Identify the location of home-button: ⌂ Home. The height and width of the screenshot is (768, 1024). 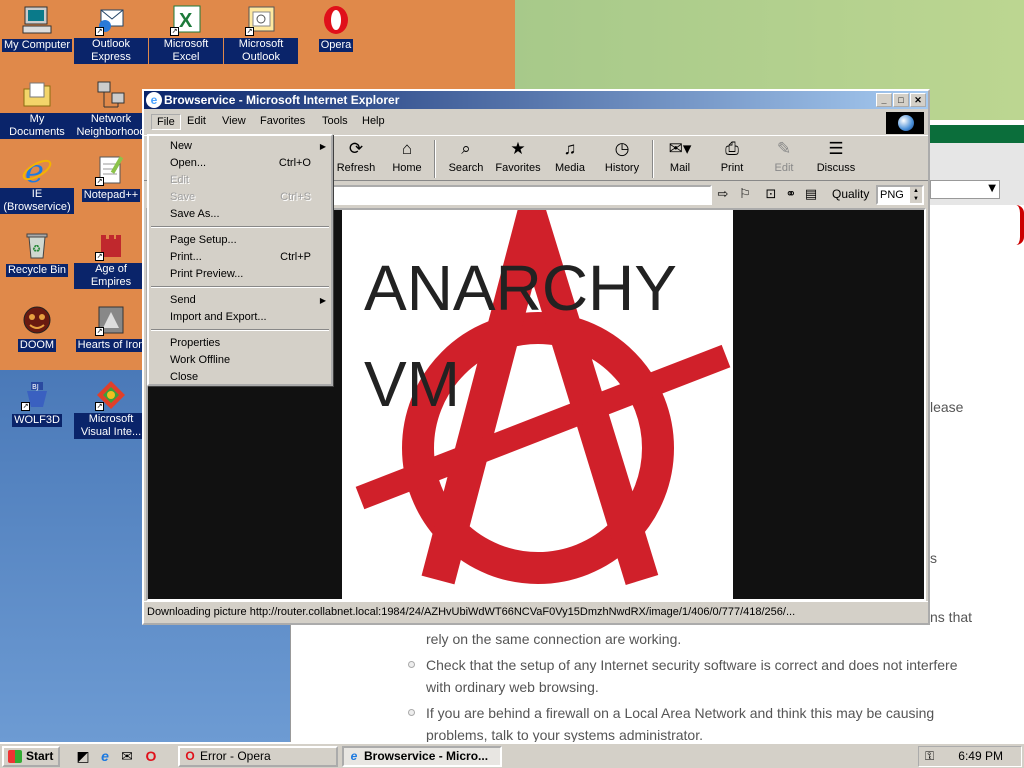
(407, 156).